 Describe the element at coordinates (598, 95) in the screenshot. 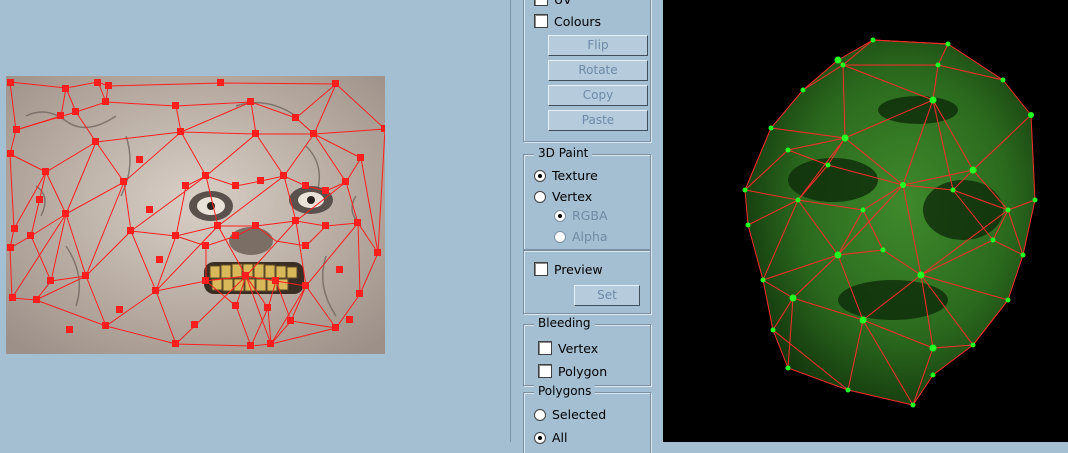

I see `copy-button: Copy` at that location.